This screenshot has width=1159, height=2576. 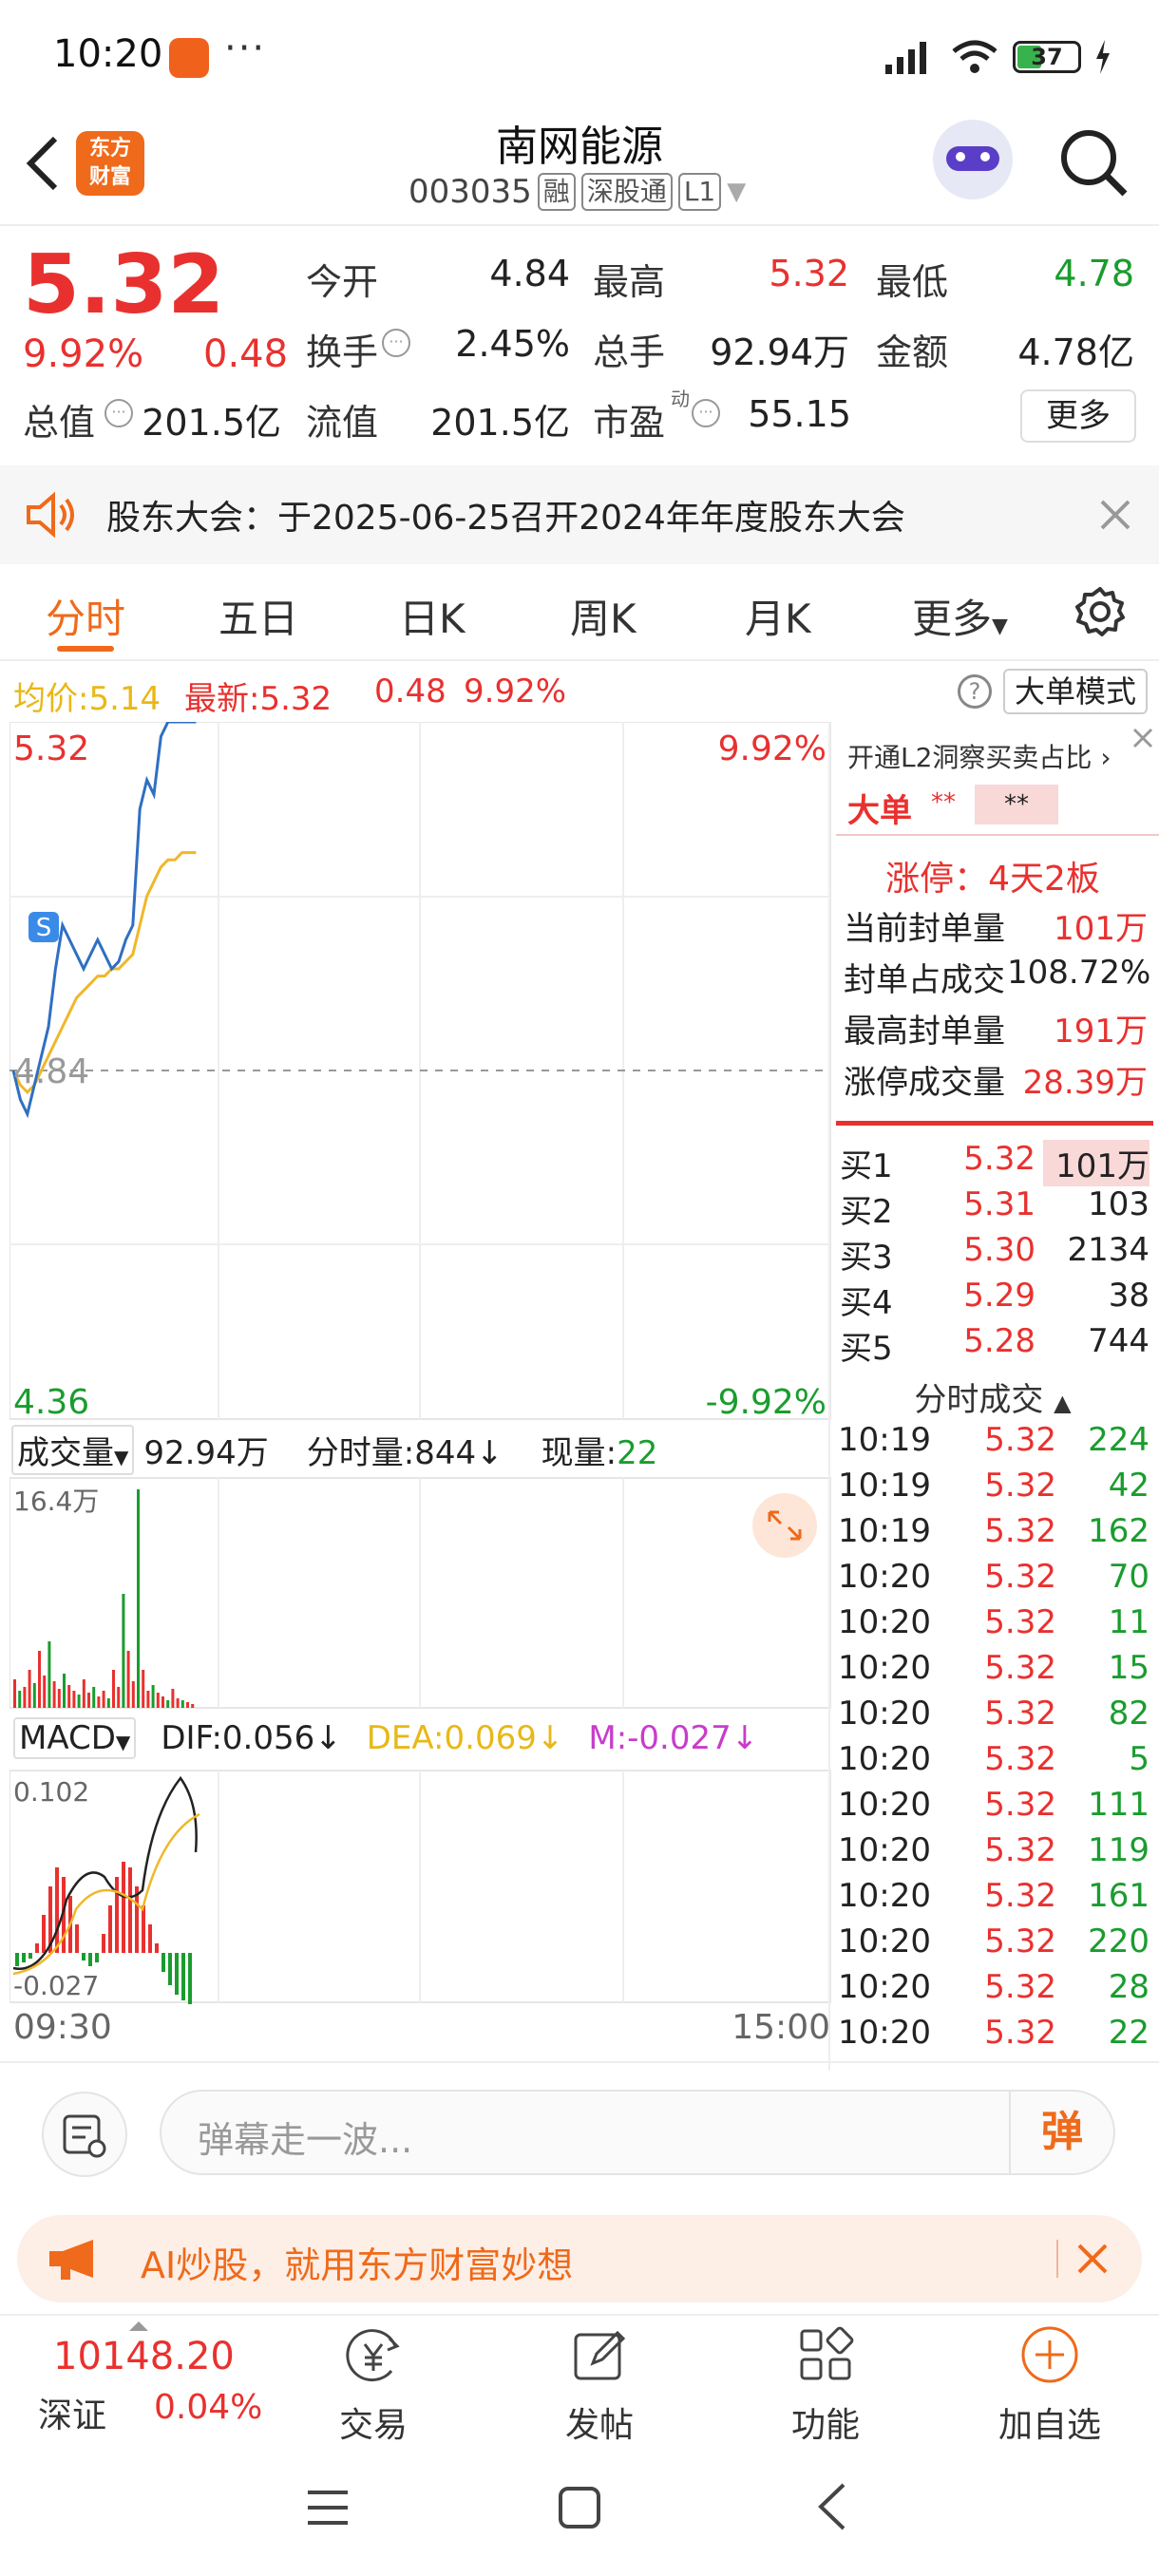 I want to click on avg-price: 均价:5.14, so click(x=87, y=695).